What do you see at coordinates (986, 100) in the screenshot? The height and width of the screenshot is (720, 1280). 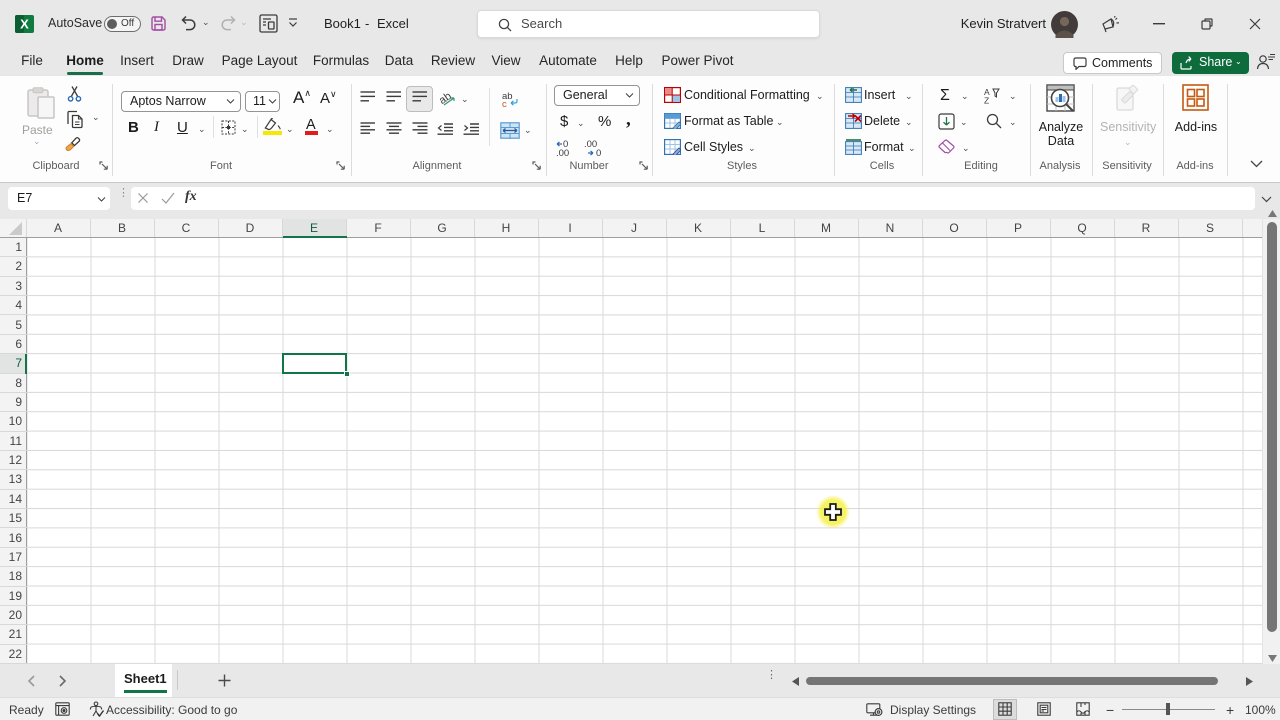 I see `svg-text: Z` at bounding box center [986, 100].